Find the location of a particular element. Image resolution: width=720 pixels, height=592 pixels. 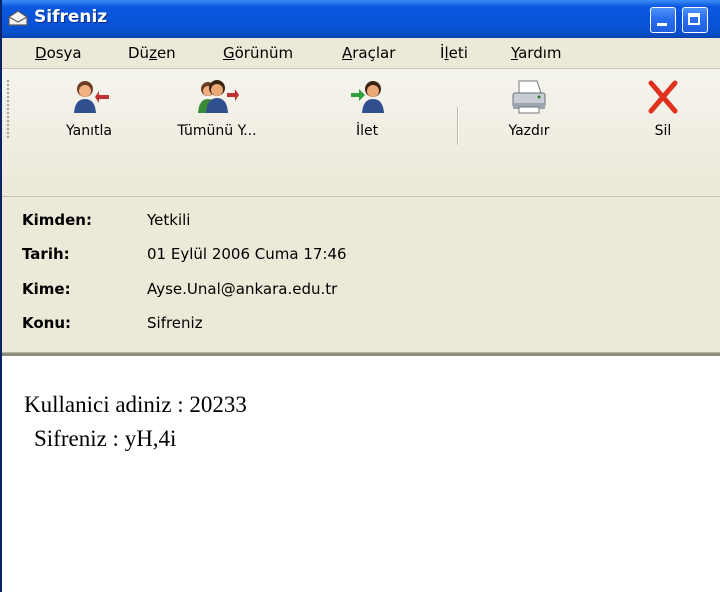

forward-button: İlet is located at coordinates (367, 108).